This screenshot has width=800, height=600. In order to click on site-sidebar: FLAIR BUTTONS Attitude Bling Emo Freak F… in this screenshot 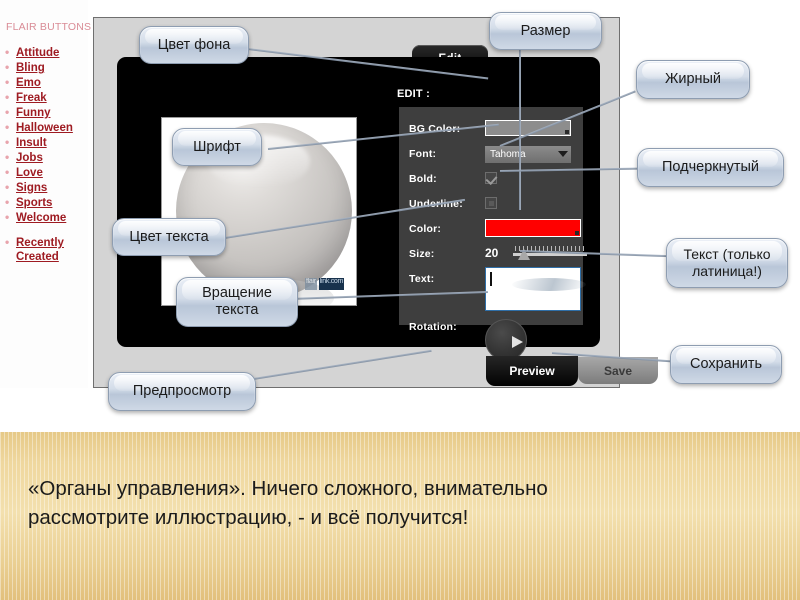, I will do `click(46, 194)`.